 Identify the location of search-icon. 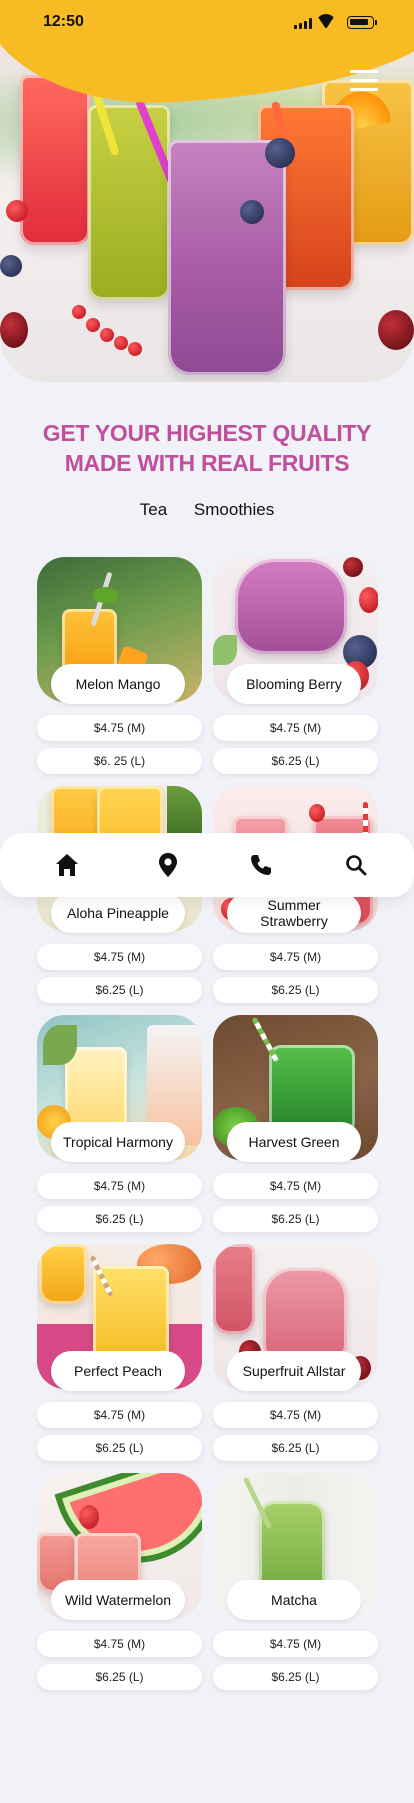
(356, 865).